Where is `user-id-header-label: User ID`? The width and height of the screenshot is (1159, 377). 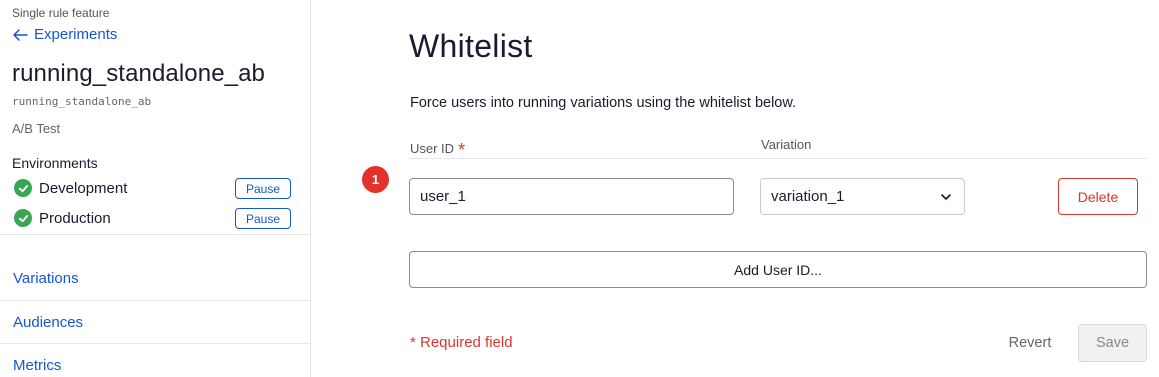 user-id-header-label: User ID is located at coordinates (432, 148).